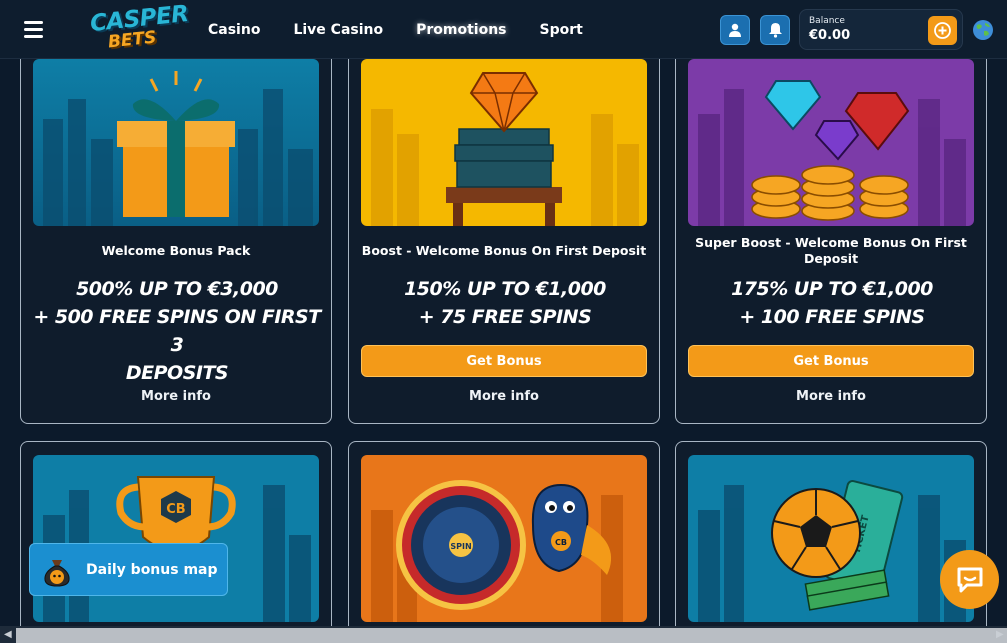 This screenshot has width=1007, height=643. Describe the element at coordinates (234, 30) in the screenshot. I see `nav-casino: Casino` at that location.